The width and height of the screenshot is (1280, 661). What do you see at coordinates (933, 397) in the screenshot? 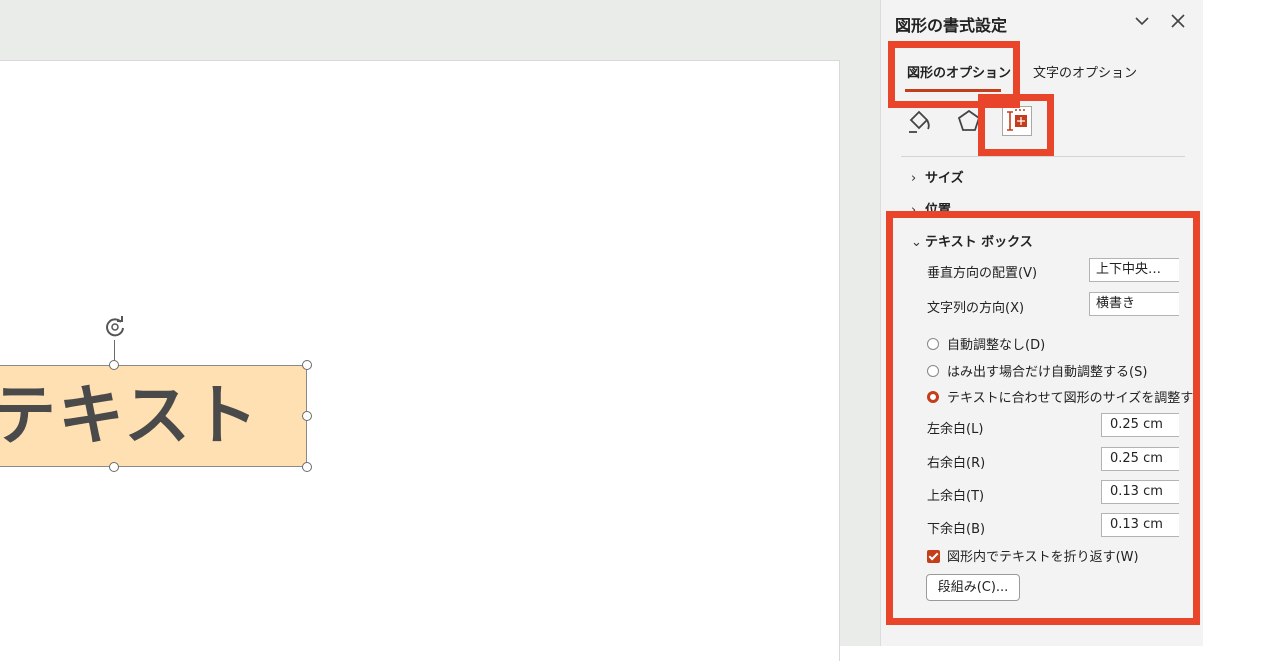
I see `radio-button-selected` at bounding box center [933, 397].